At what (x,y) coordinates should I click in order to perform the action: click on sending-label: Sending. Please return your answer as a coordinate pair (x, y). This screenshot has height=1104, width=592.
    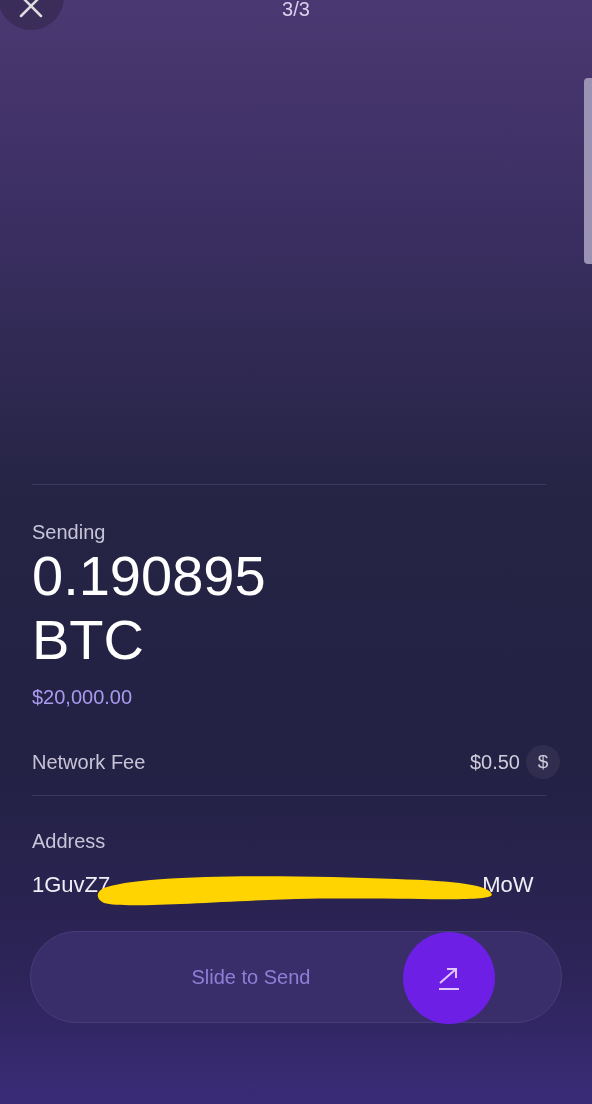
    Looking at the image, I should click on (69, 532).